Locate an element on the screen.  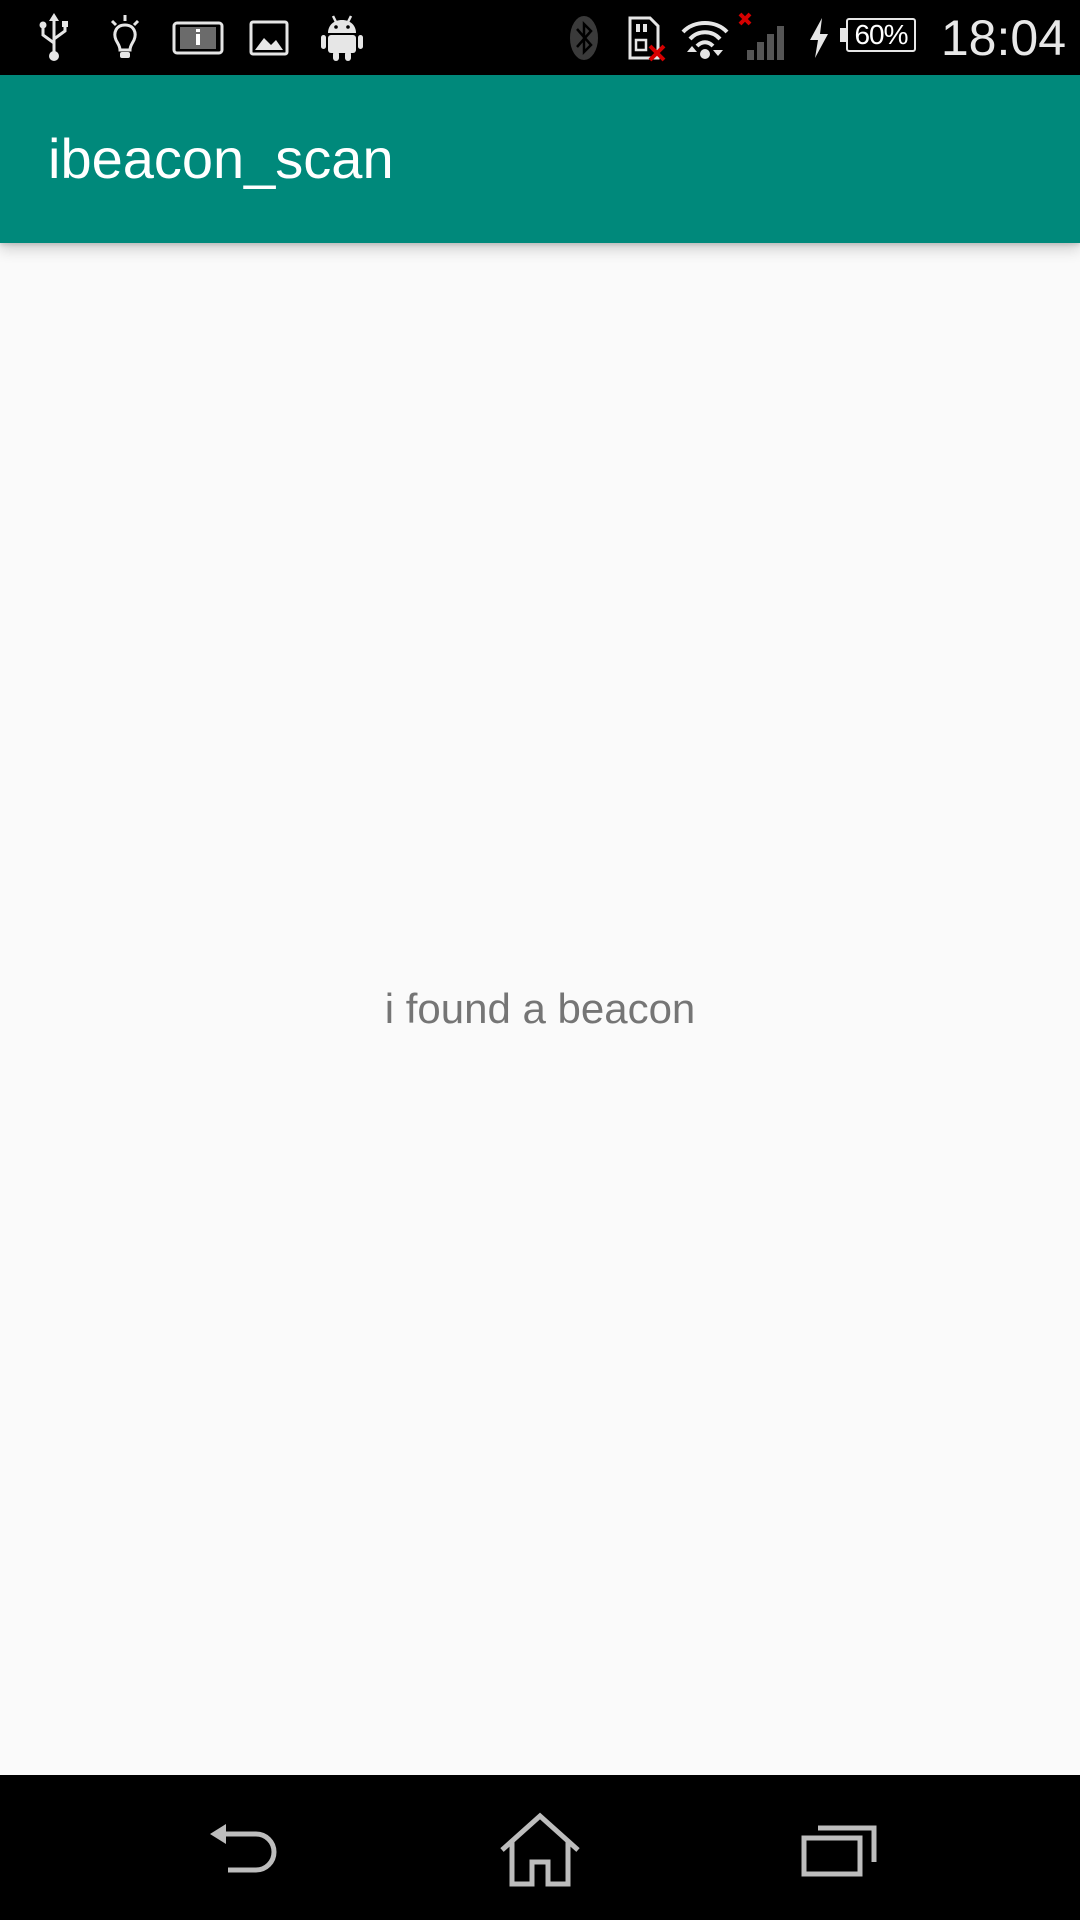
back-button is located at coordinates (240, 1850).